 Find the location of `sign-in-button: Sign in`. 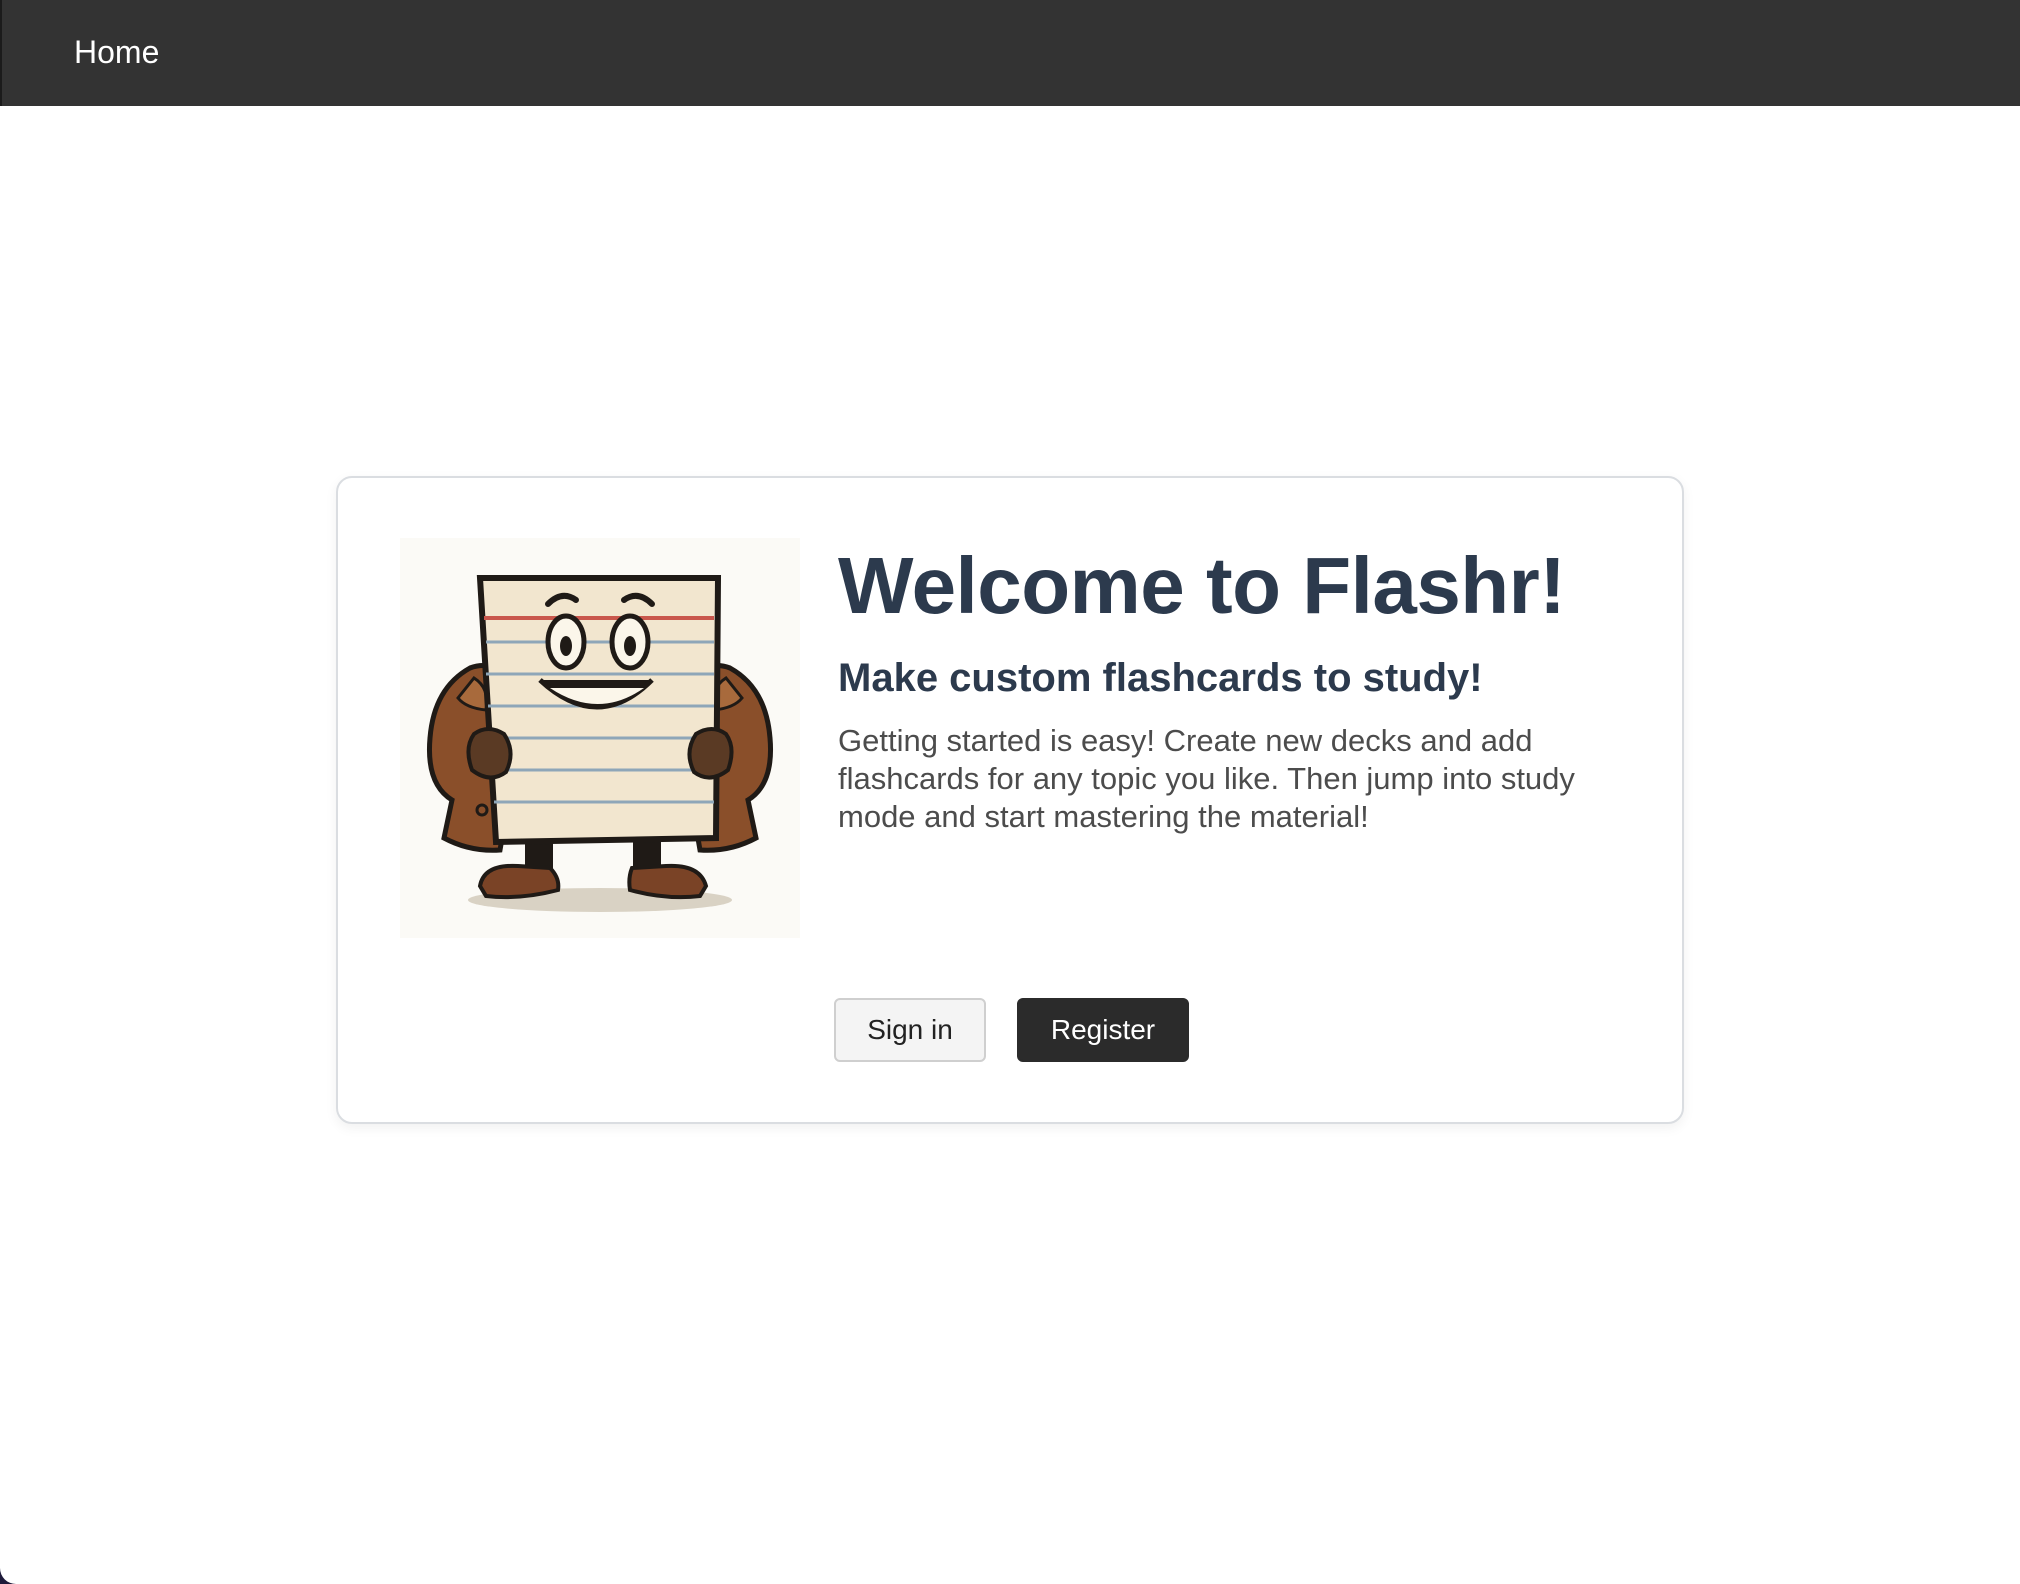

sign-in-button: Sign in is located at coordinates (910, 1030).